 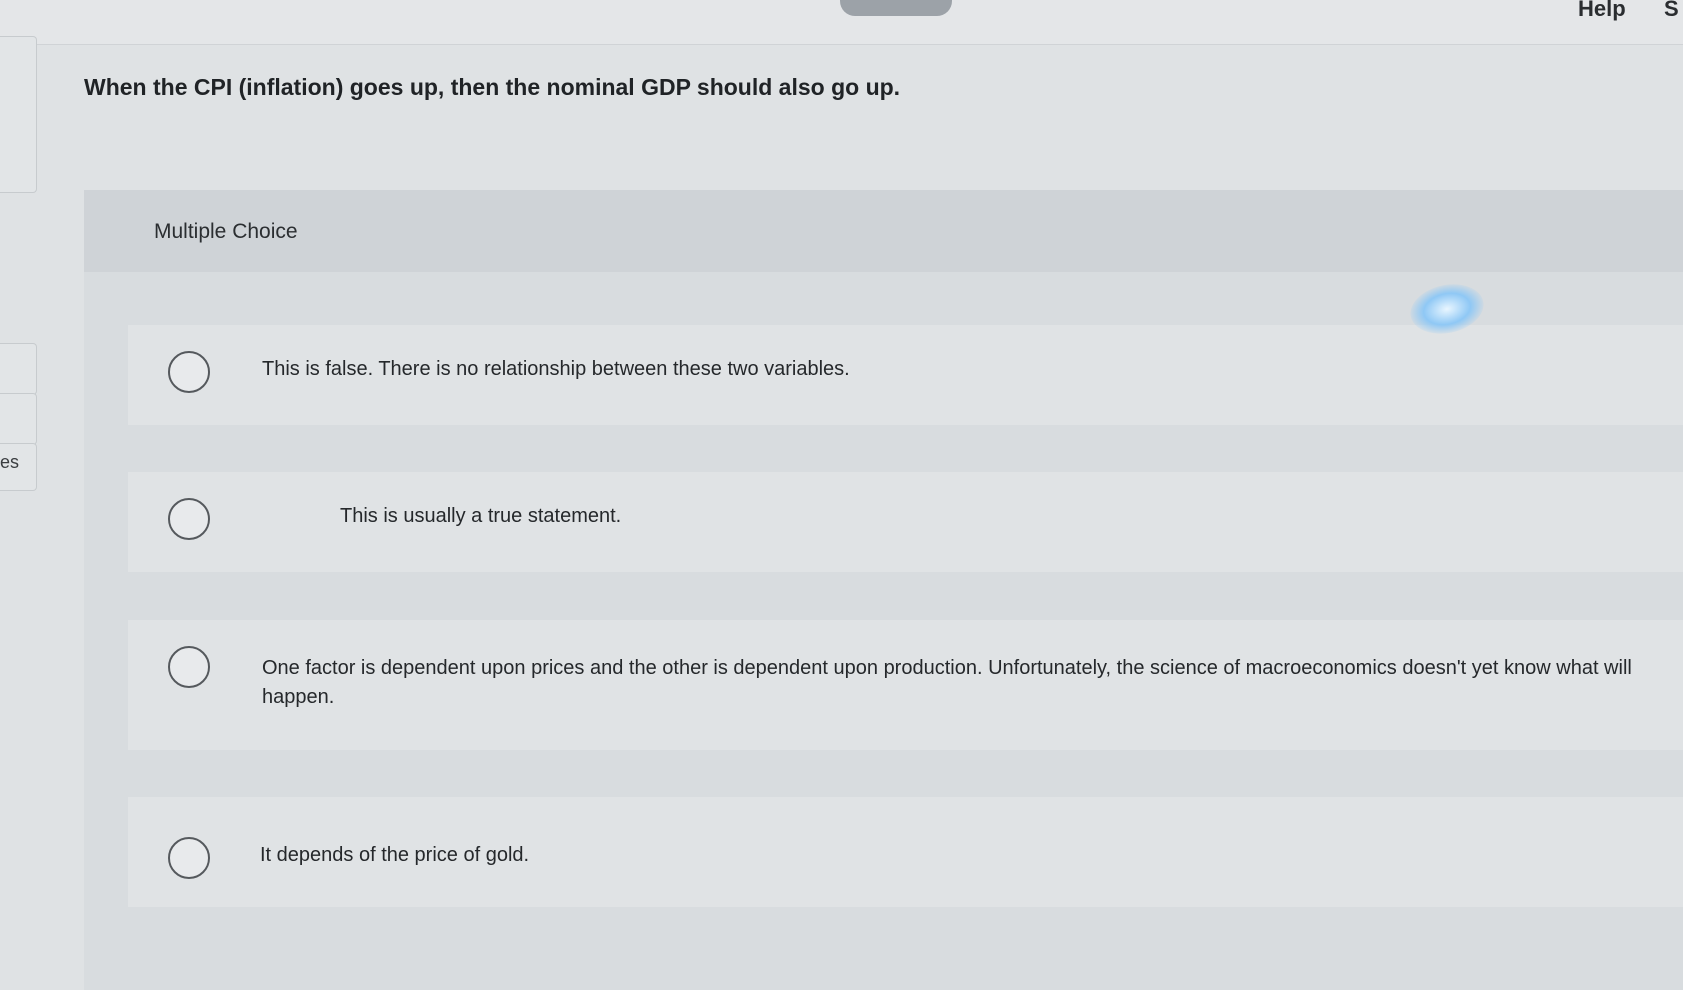 What do you see at coordinates (905, 852) in the screenshot?
I see `choice-option-4: It depends of the price of gold.` at bounding box center [905, 852].